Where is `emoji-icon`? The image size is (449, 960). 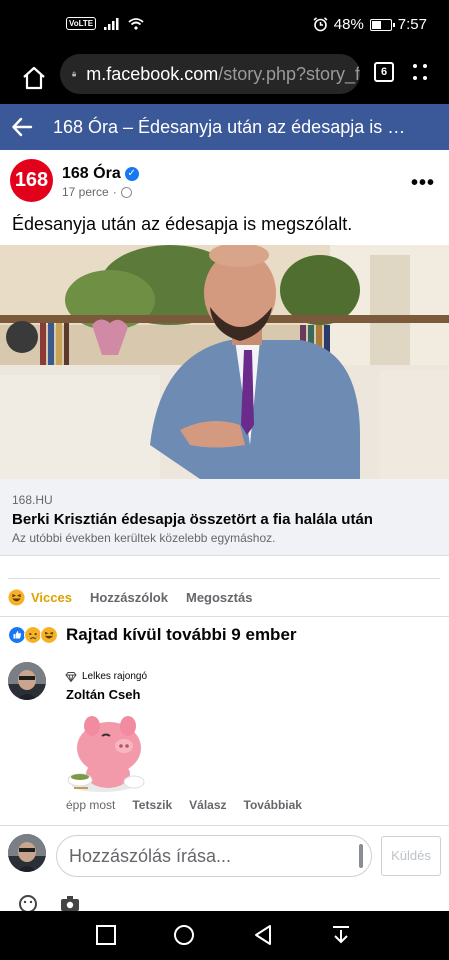 emoji-icon is located at coordinates (28, 903).